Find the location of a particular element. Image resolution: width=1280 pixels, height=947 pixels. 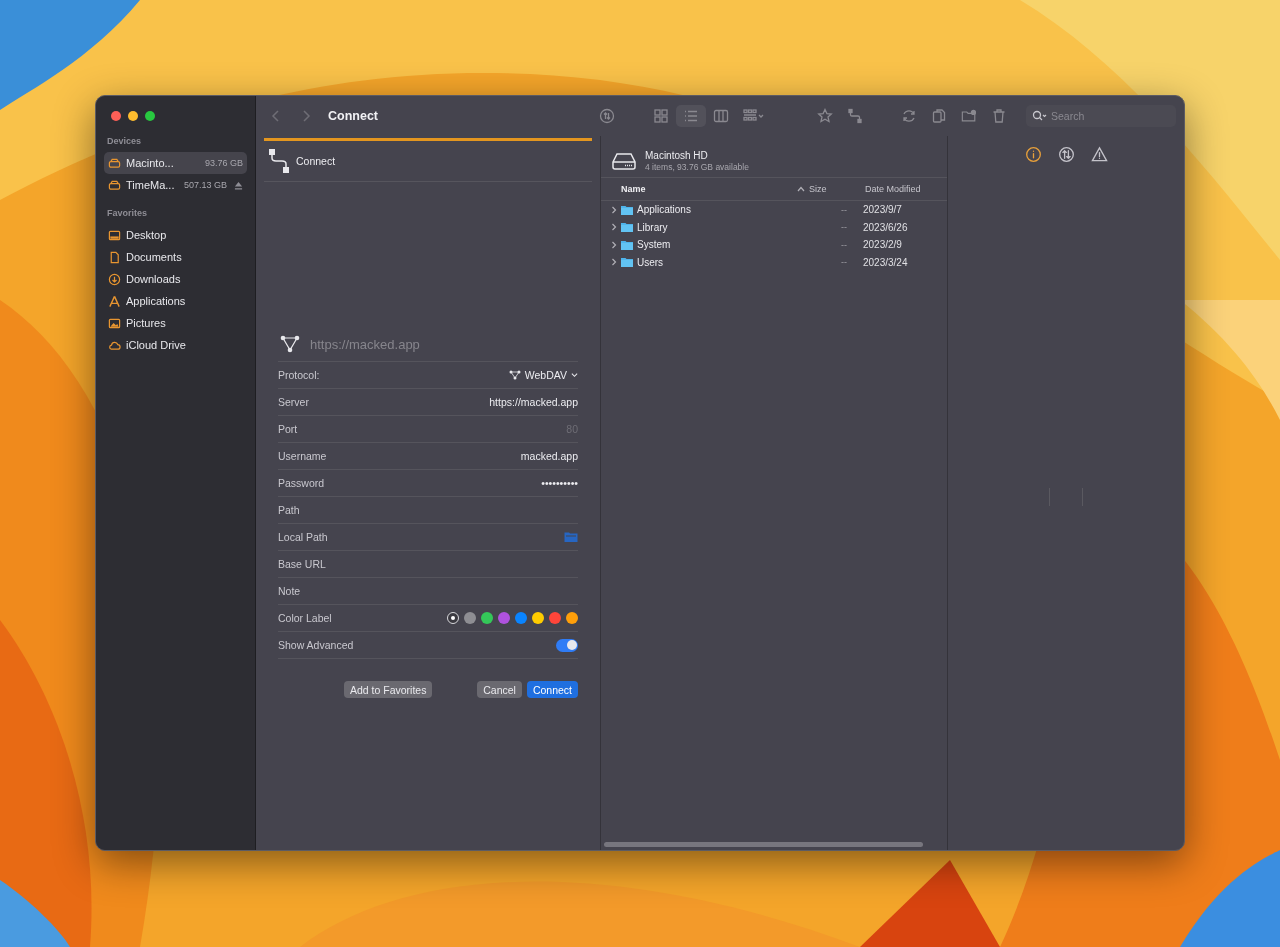

server-header: https://macked.app is located at coordinates (365, 344).